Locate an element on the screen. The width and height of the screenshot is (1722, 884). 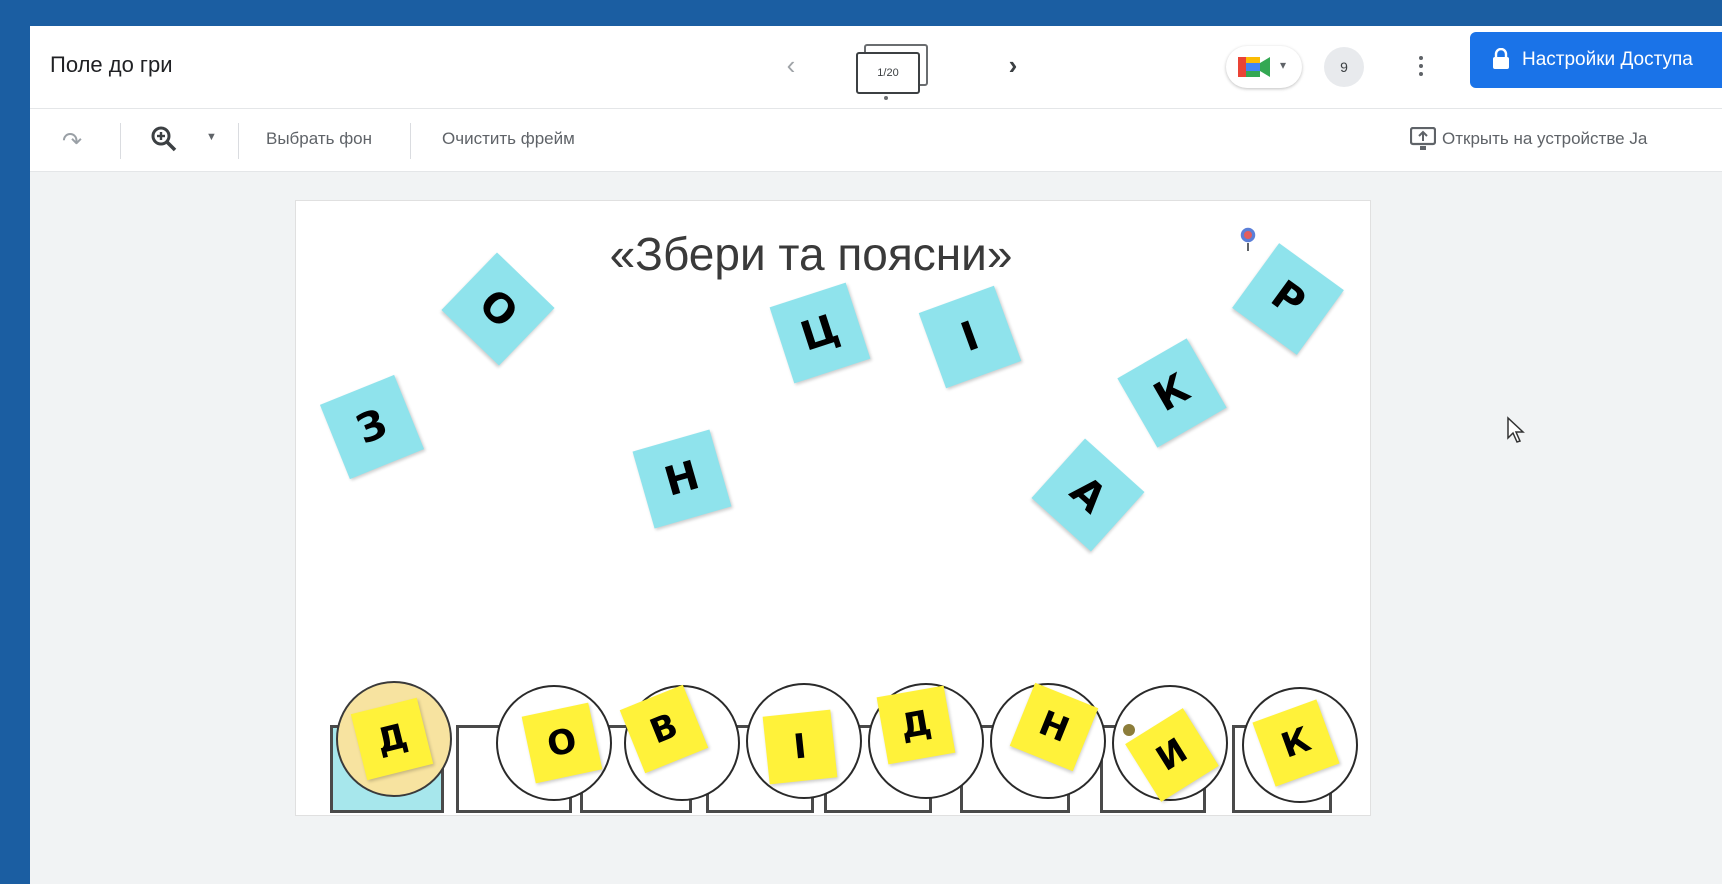
sticky-note: Д is located at coordinates (916, 725).